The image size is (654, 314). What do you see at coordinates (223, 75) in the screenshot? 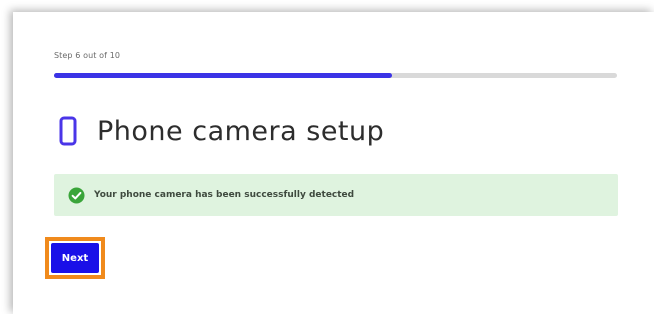
I see `progress-bar-fill` at bounding box center [223, 75].